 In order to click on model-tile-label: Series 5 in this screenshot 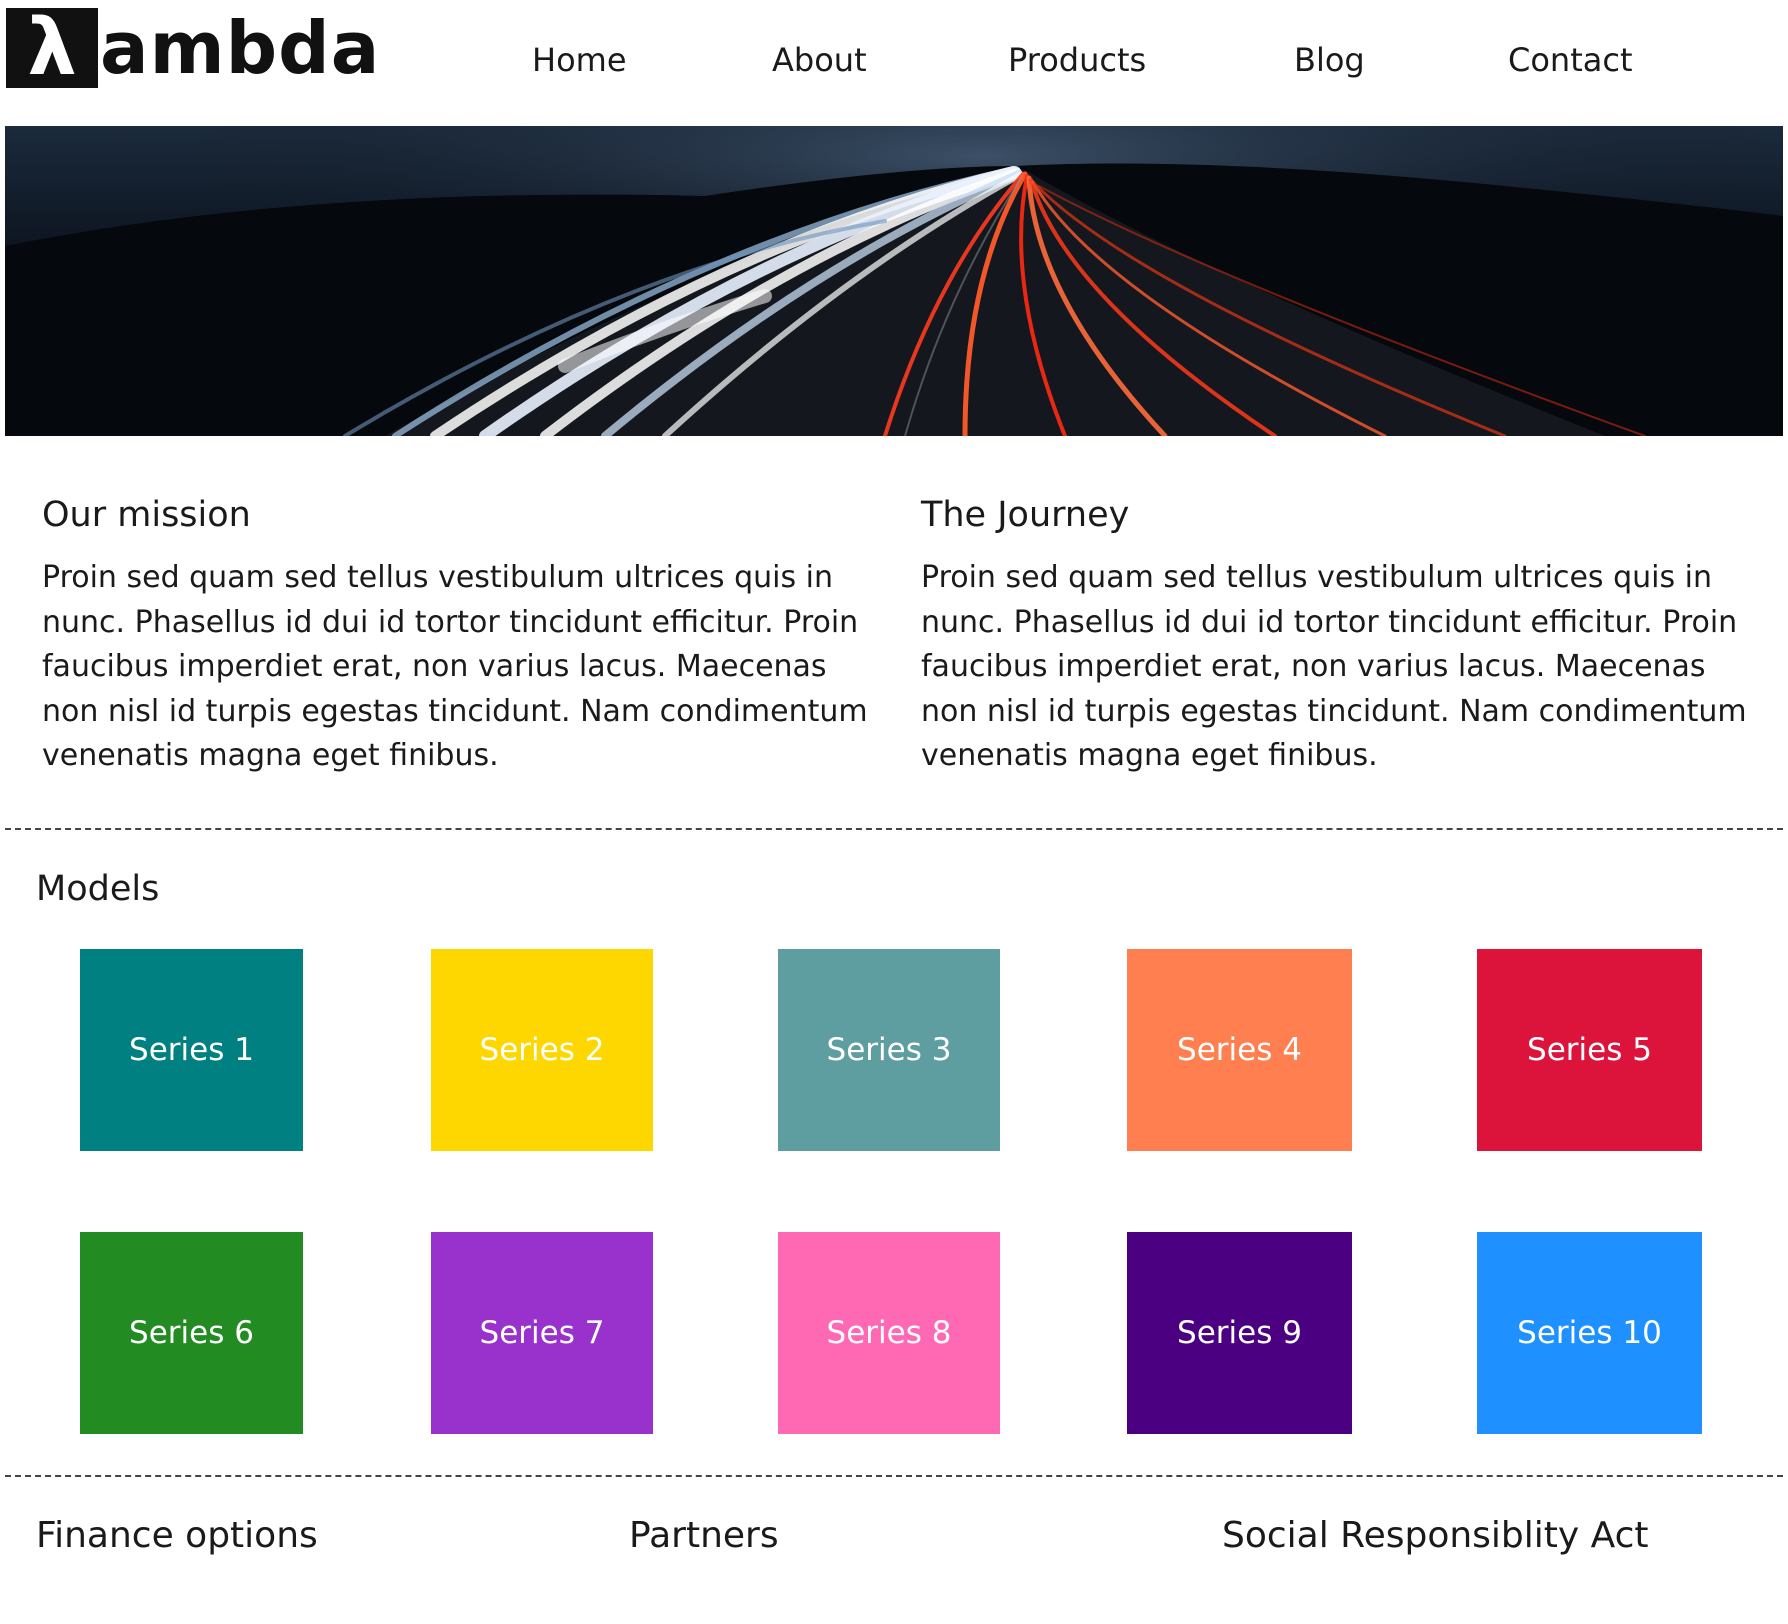, I will do `click(1589, 1050)`.